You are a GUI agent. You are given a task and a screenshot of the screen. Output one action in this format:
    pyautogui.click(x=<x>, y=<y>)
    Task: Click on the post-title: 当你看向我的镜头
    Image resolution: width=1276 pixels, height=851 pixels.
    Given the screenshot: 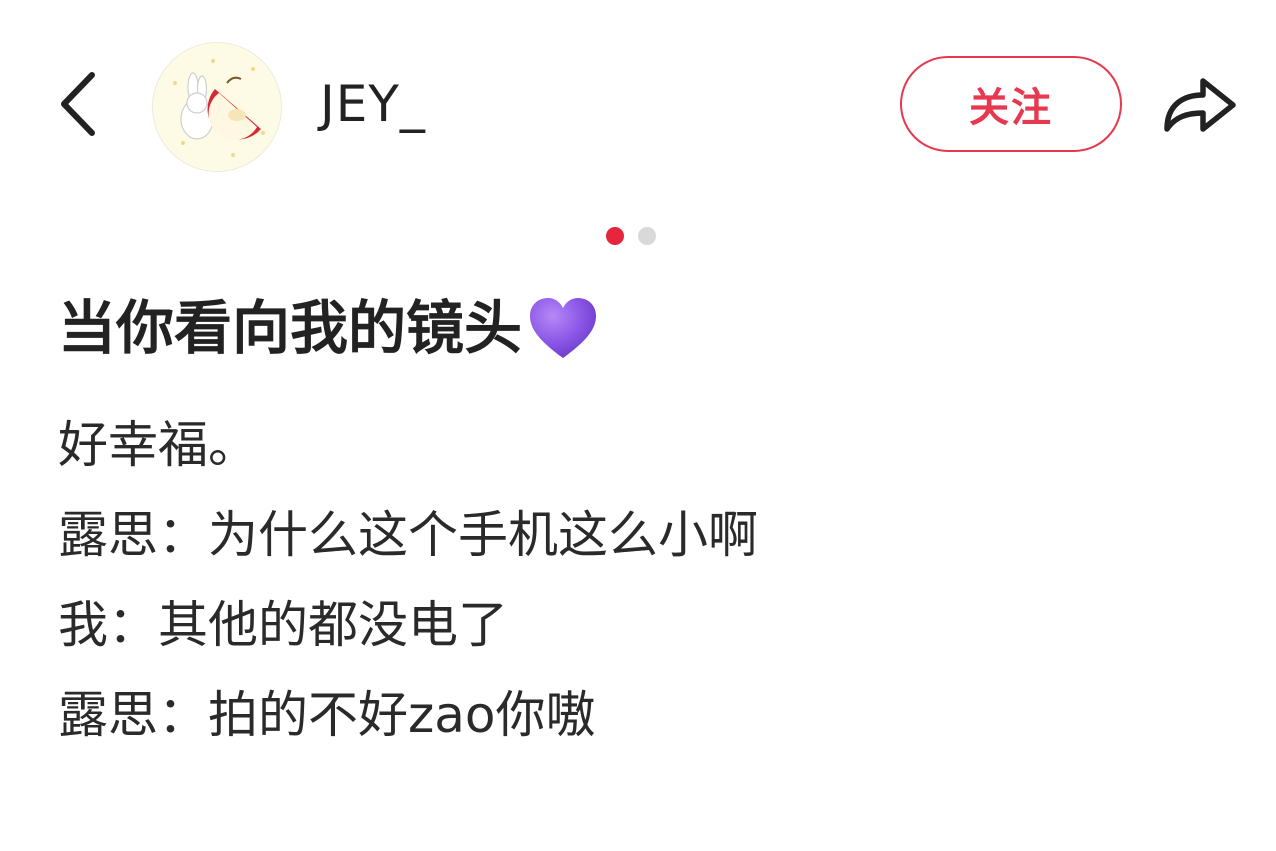 What is the action you would take?
    pyautogui.click(x=329, y=328)
    